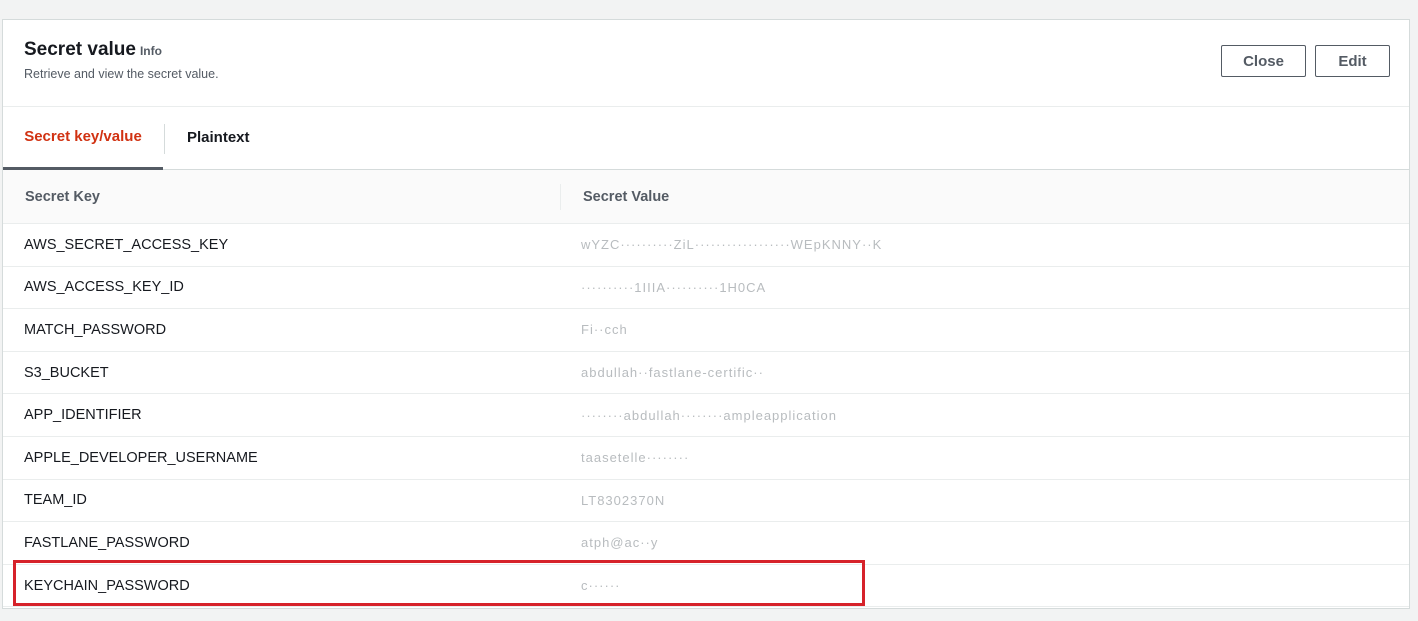 The height and width of the screenshot is (621, 1418). What do you see at coordinates (80, 49) in the screenshot?
I see `page-title: Secret value` at bounding box center [80, 49].